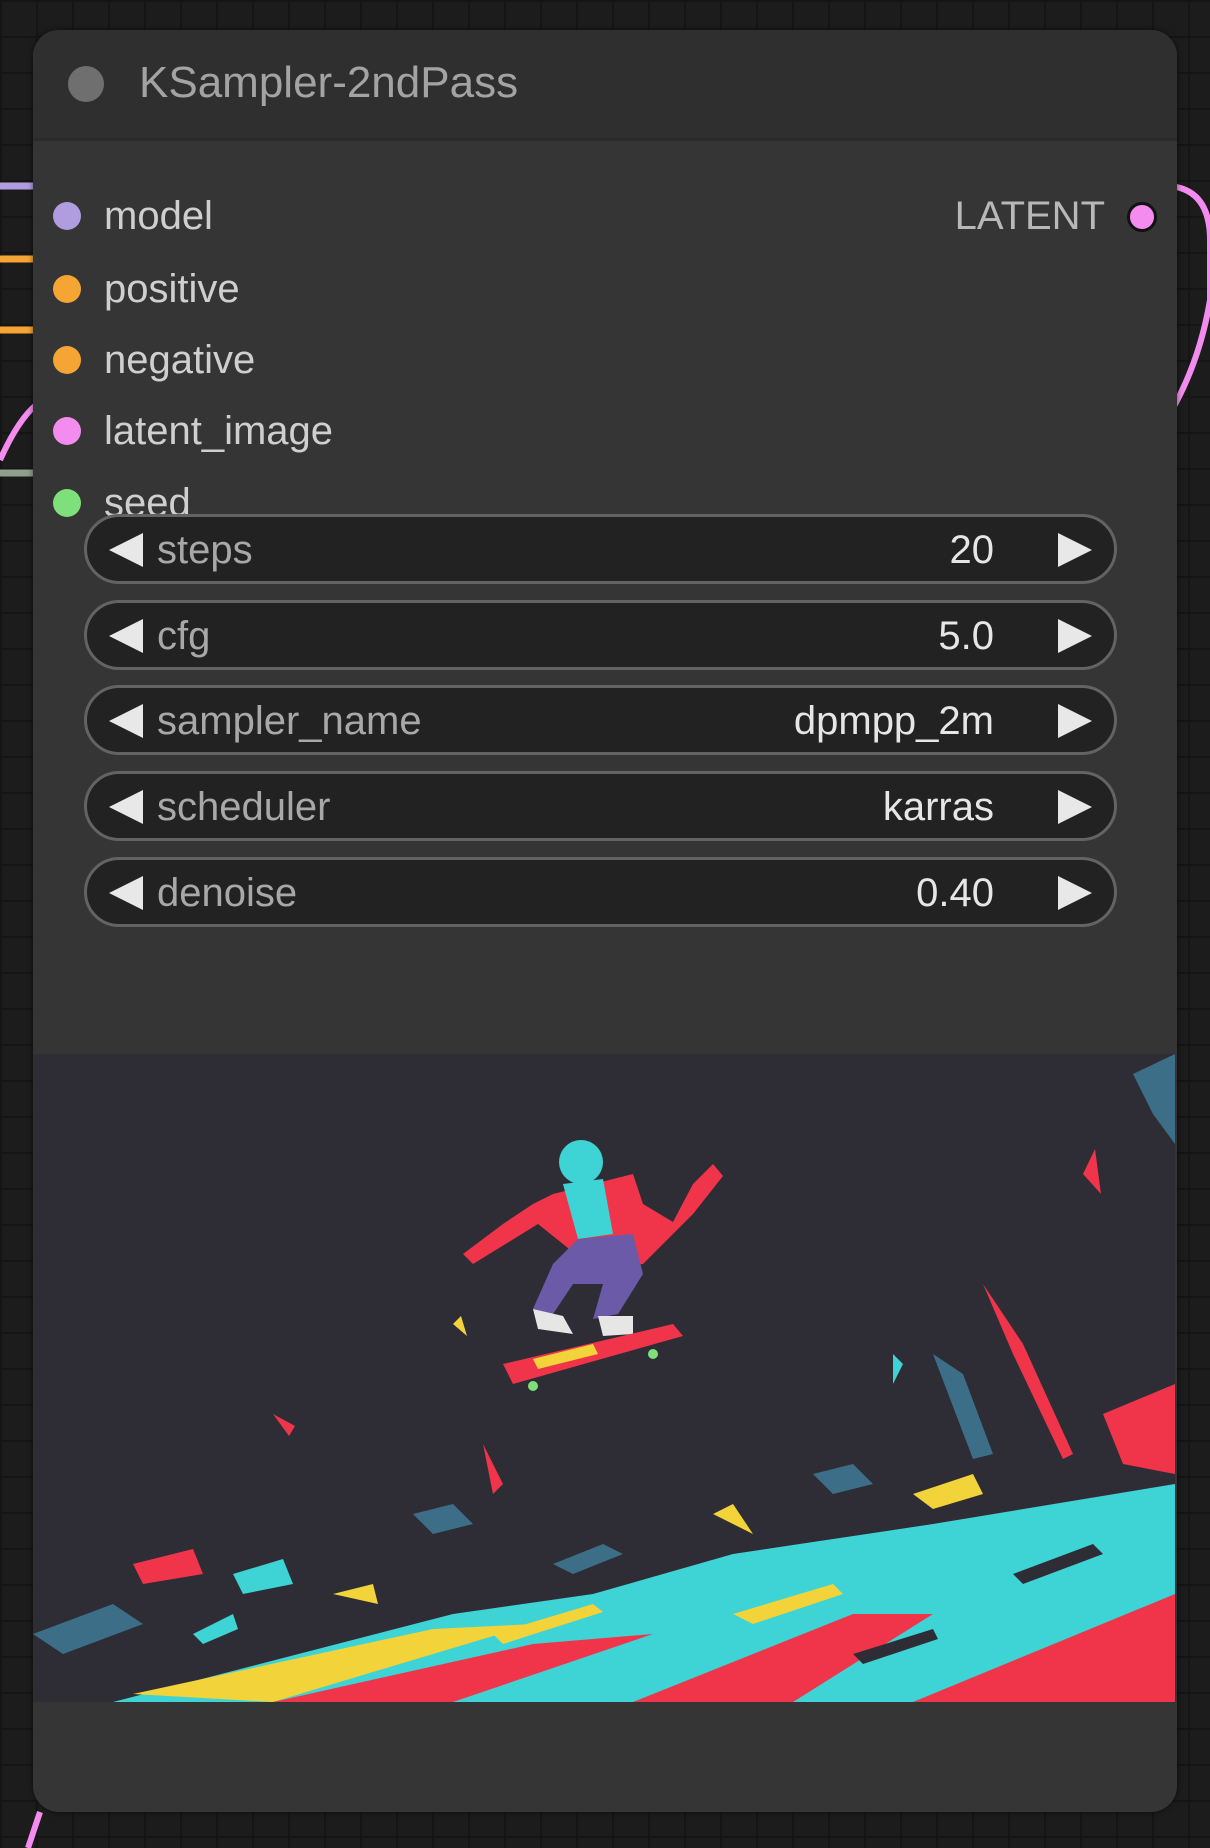  I want to click on input-dot-latent-image, so click(67, 431).